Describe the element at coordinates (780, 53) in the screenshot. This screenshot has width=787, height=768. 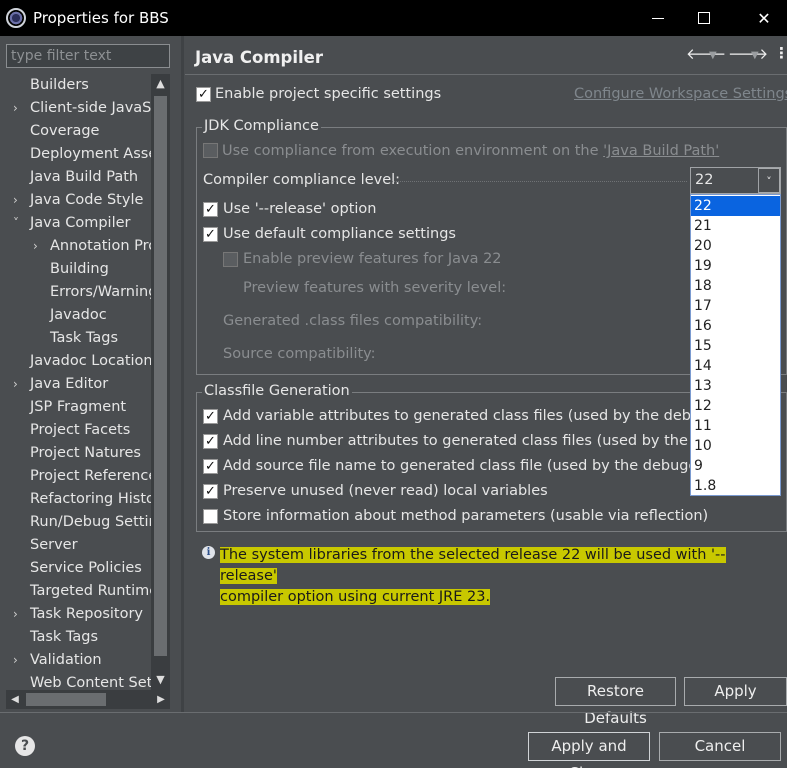
I see `view-menu-icon: ⋮` at that location.